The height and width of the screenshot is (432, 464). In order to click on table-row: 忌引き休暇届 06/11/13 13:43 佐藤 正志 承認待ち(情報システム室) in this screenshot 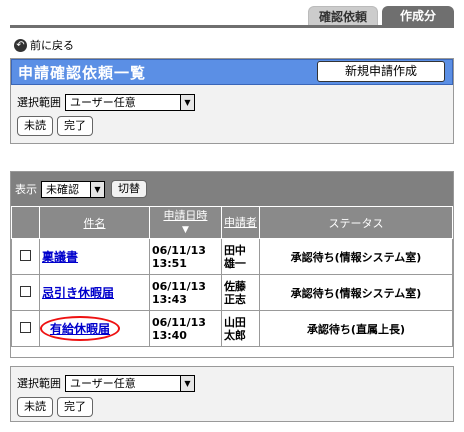, I will do `click(232, 292)`.